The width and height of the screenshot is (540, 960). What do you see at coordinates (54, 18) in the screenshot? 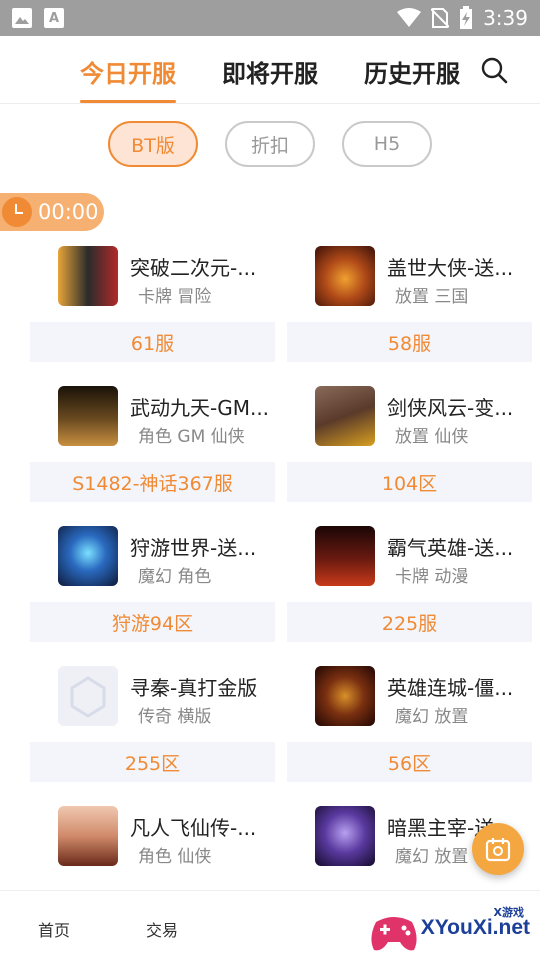
I see `font-icon: A` at bounding box center [54, 18].